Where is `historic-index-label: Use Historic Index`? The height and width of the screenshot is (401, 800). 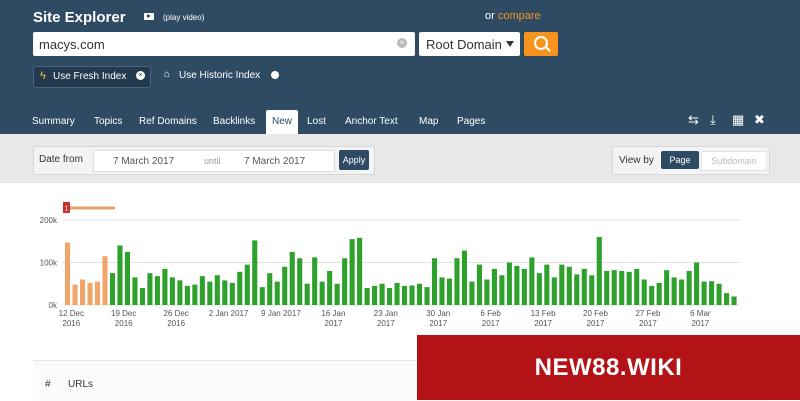
historic-index-label: Use Historic Index is located at coordinates (220, 75).